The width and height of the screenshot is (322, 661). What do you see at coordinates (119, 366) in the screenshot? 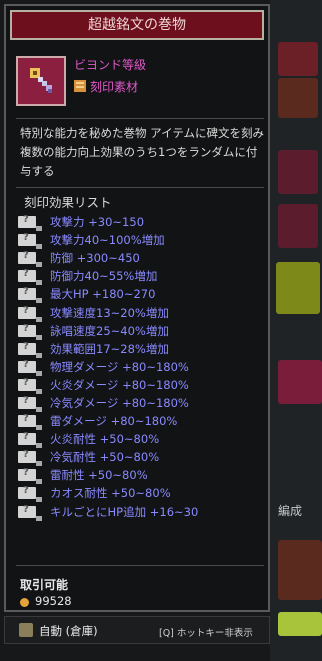
I see `effect-text: 物理ダメージ +80~180%` at bounding box center [119, 366].